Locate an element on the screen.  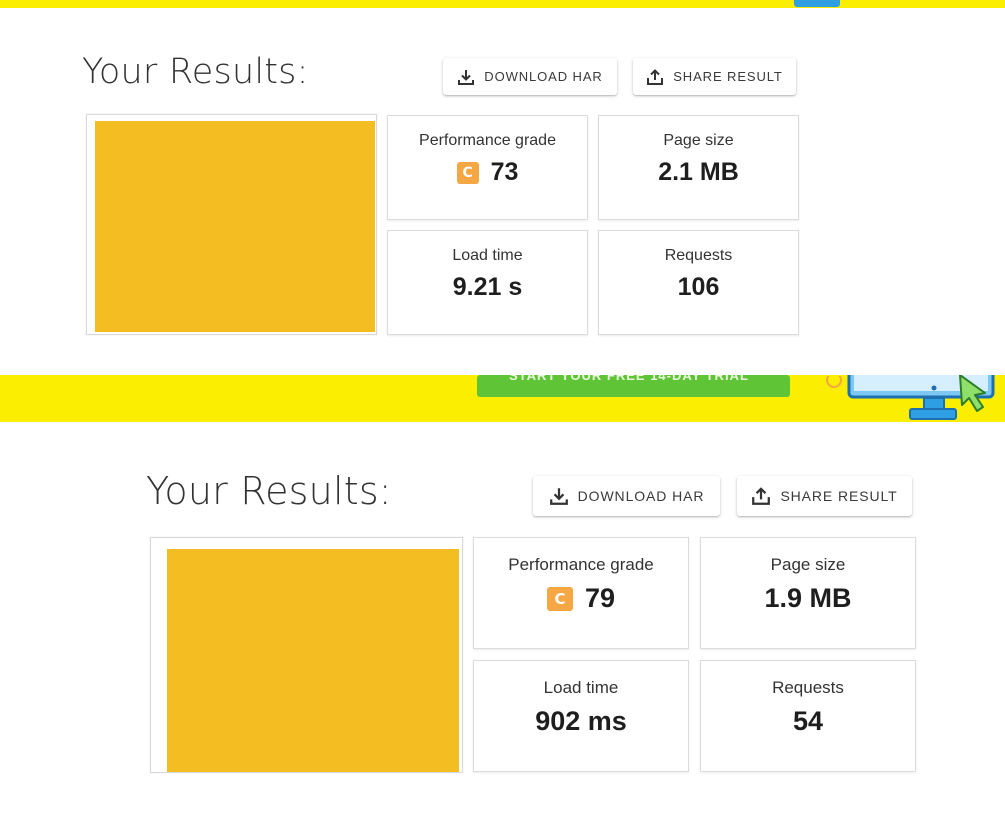
page-screenshot-thumbnail is located at coordinates (231, 224).